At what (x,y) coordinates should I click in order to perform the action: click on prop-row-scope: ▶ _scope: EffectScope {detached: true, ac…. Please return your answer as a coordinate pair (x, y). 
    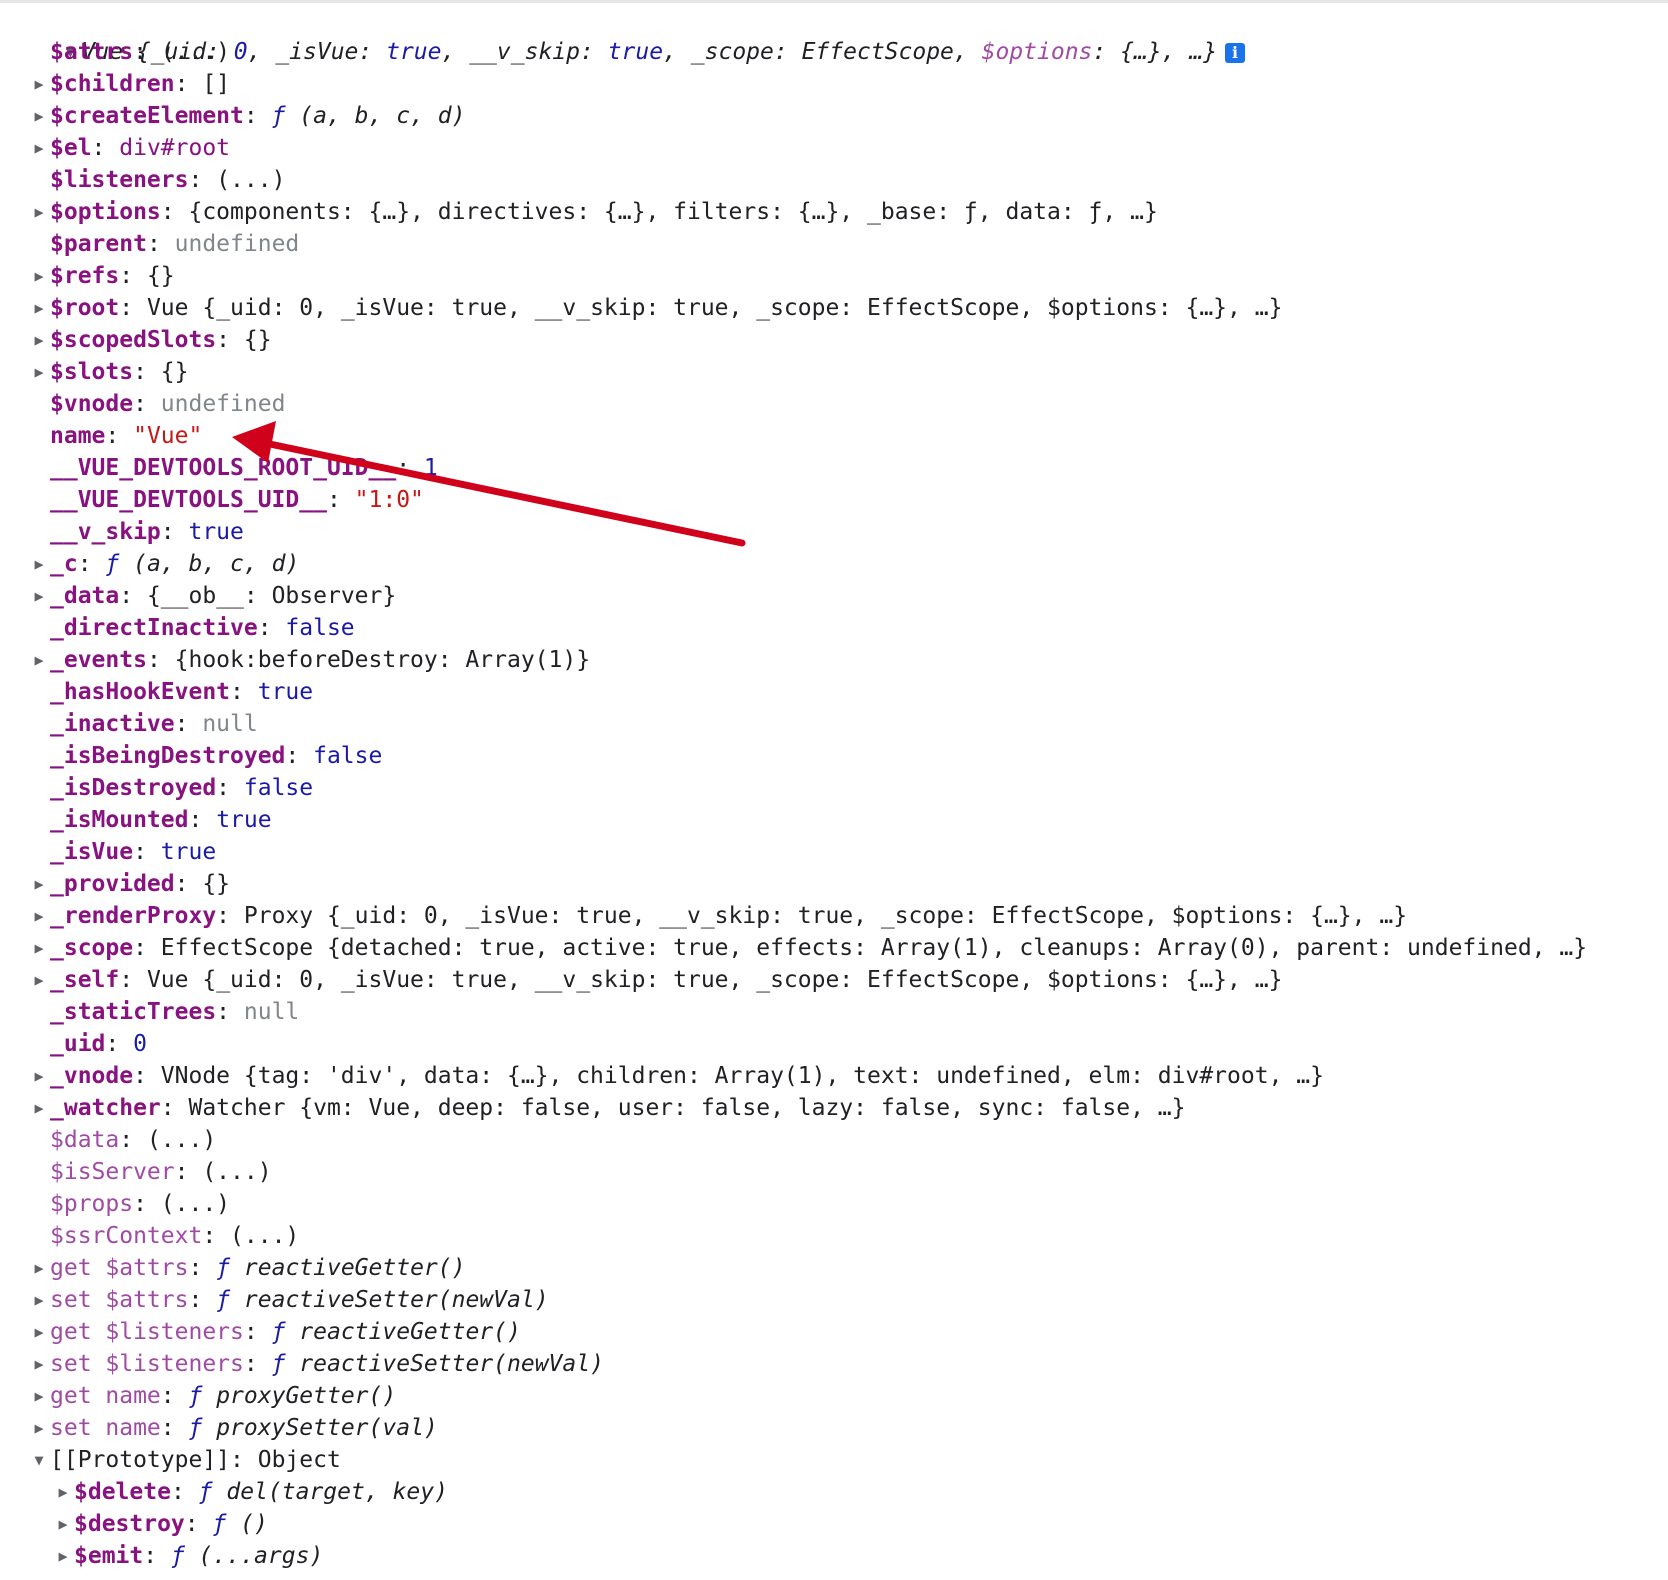
    Looking at the image, I should click on (834, 948).